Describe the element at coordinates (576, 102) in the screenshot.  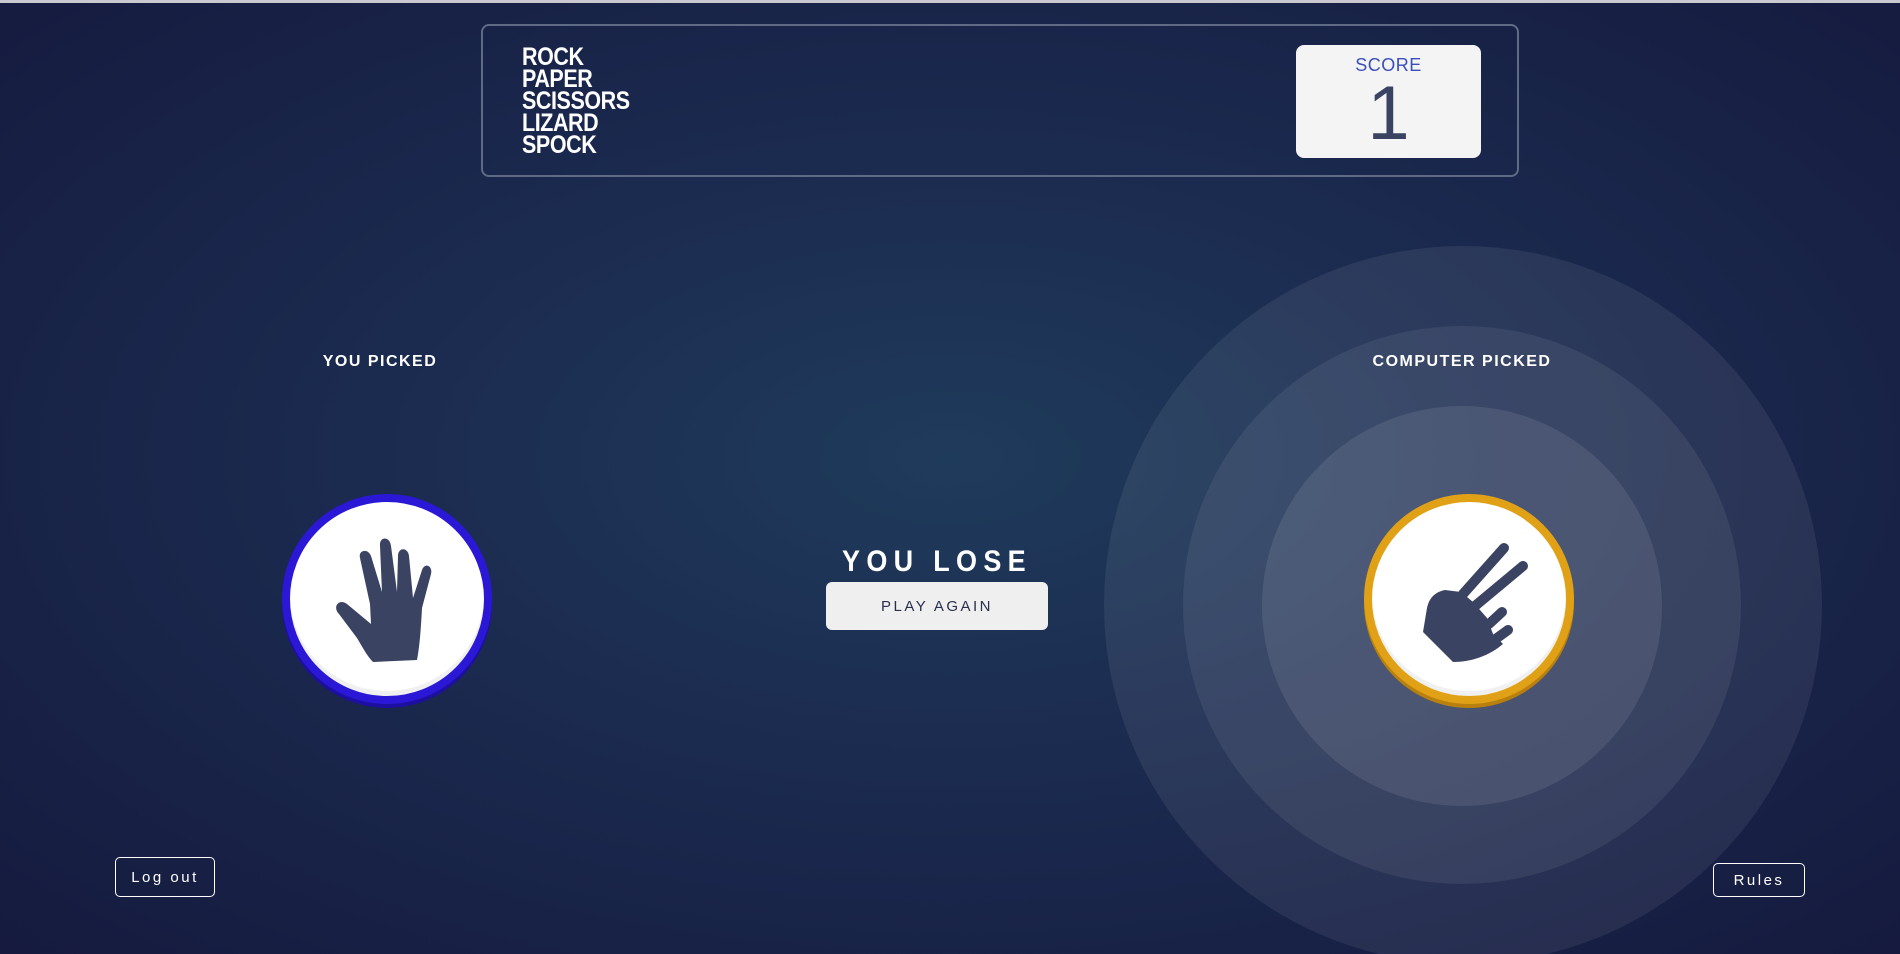
I see `game-logo: ROCK PAPER SCISSORS LIZARD SPOCK` at that location.